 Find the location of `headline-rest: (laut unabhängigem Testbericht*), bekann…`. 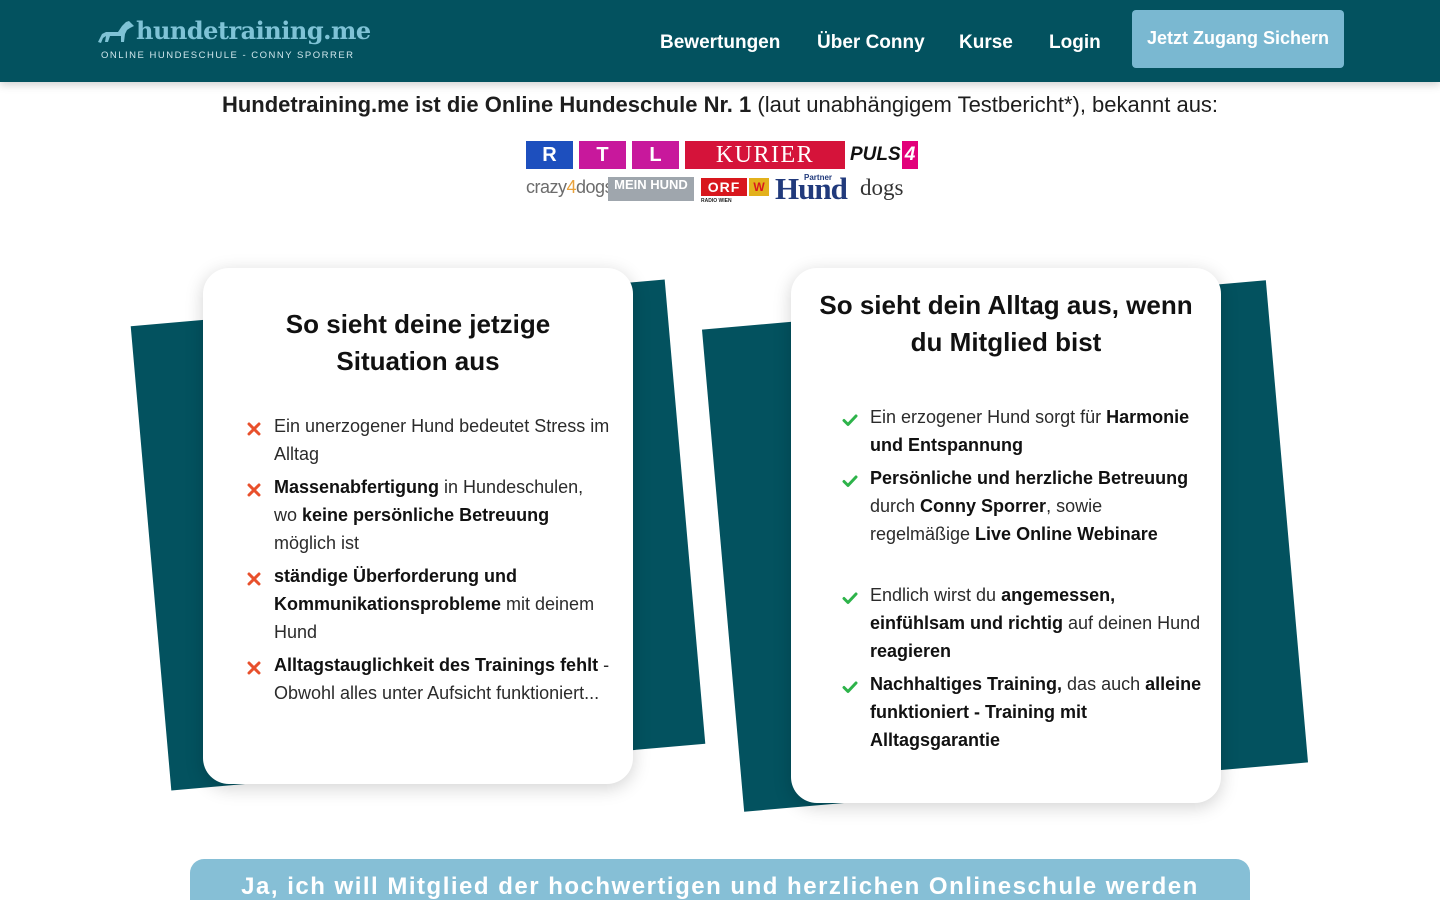

headline-rest: (laut unabhängigem Testbericht*), bekann… is located at coordinates (985, 104).